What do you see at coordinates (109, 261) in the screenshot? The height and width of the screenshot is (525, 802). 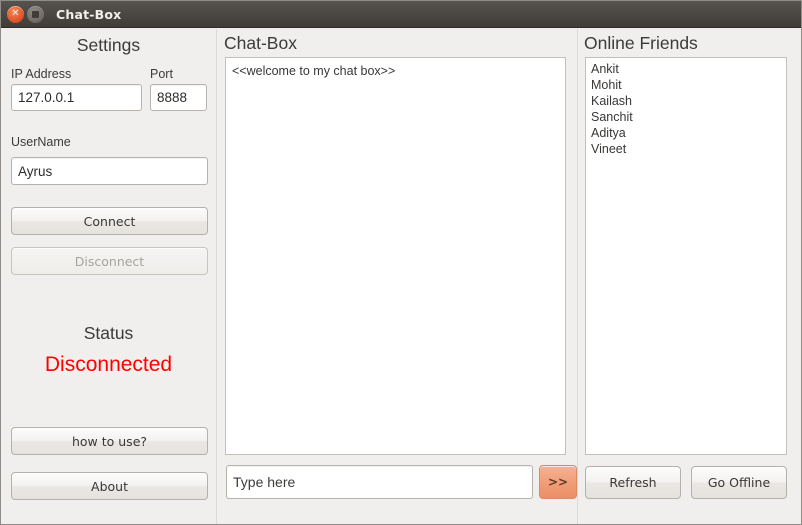 I see `disconnect-button: Disconnect` at bounding box center [109, 261].